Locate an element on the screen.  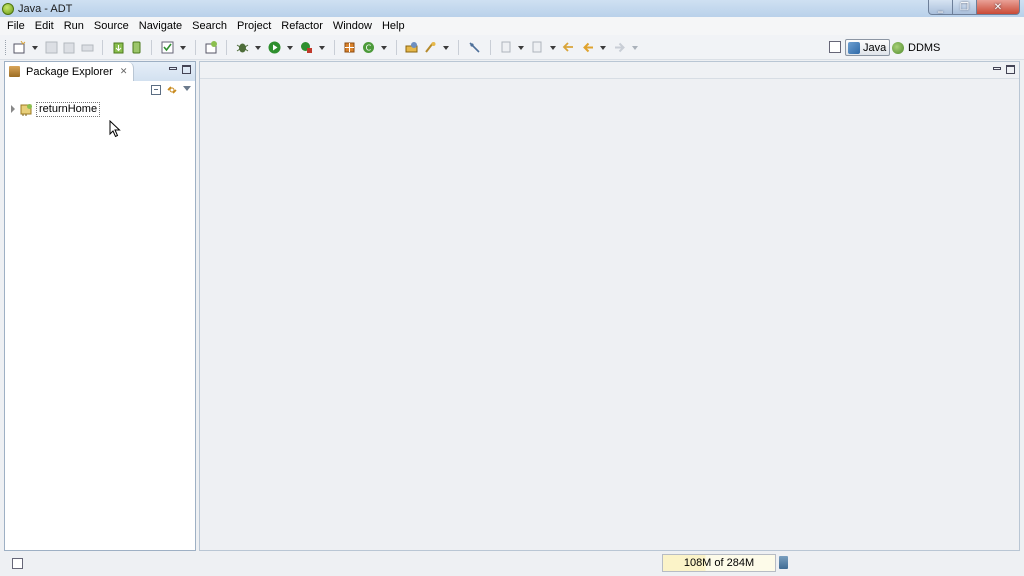
menu-search: Search is located at coordinates (209, 26).